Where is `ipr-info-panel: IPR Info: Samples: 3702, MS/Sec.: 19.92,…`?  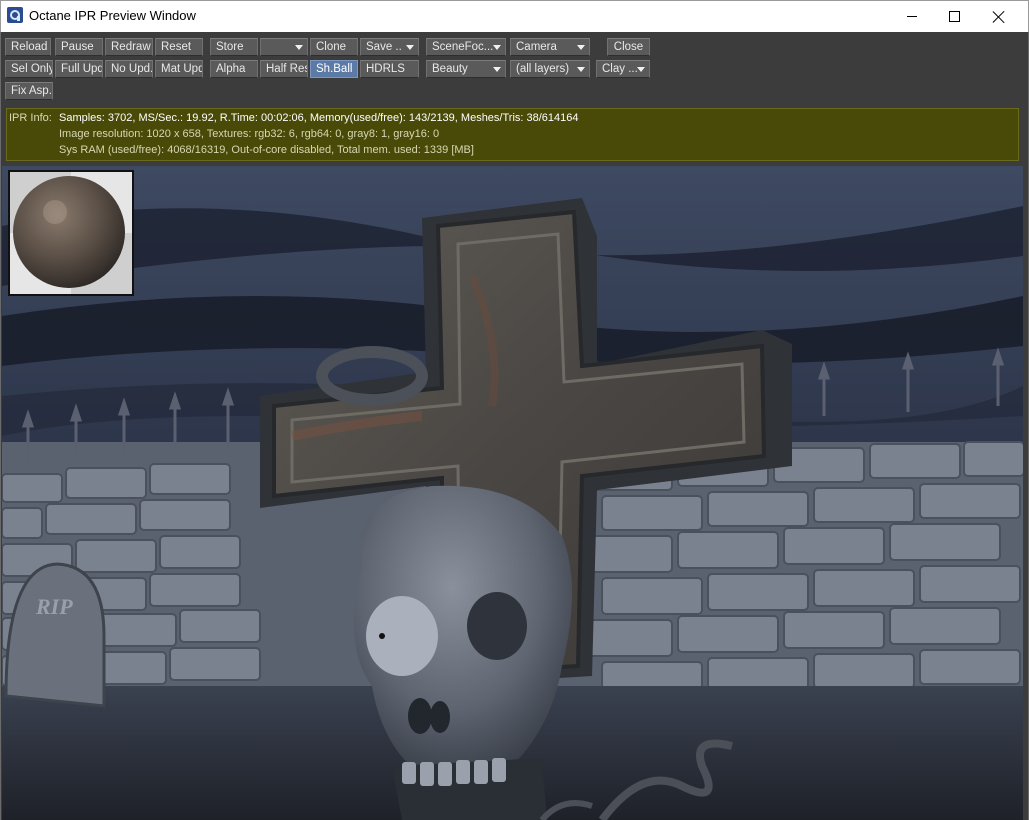
ipr-info-panel: IPR Info: Samples: 3702, MS/Sec.: 19.92,… is located at coordinates (512, 134).